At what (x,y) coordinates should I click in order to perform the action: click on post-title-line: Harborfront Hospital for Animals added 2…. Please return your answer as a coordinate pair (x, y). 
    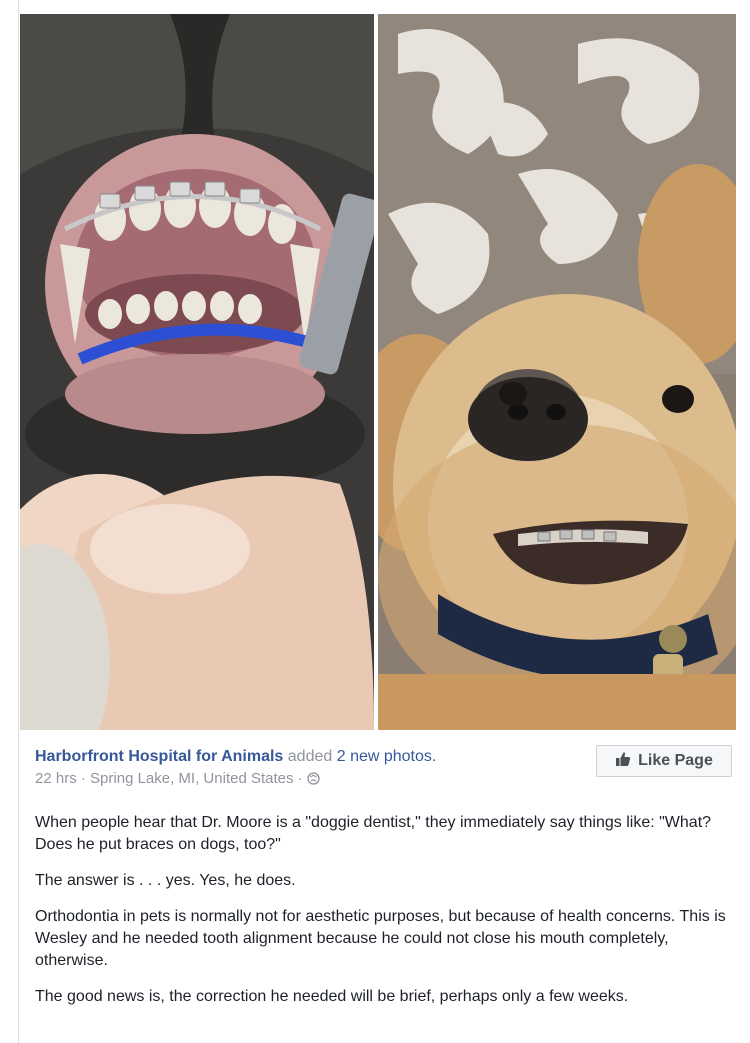
    Looking at the image, I should click on (315, 757).